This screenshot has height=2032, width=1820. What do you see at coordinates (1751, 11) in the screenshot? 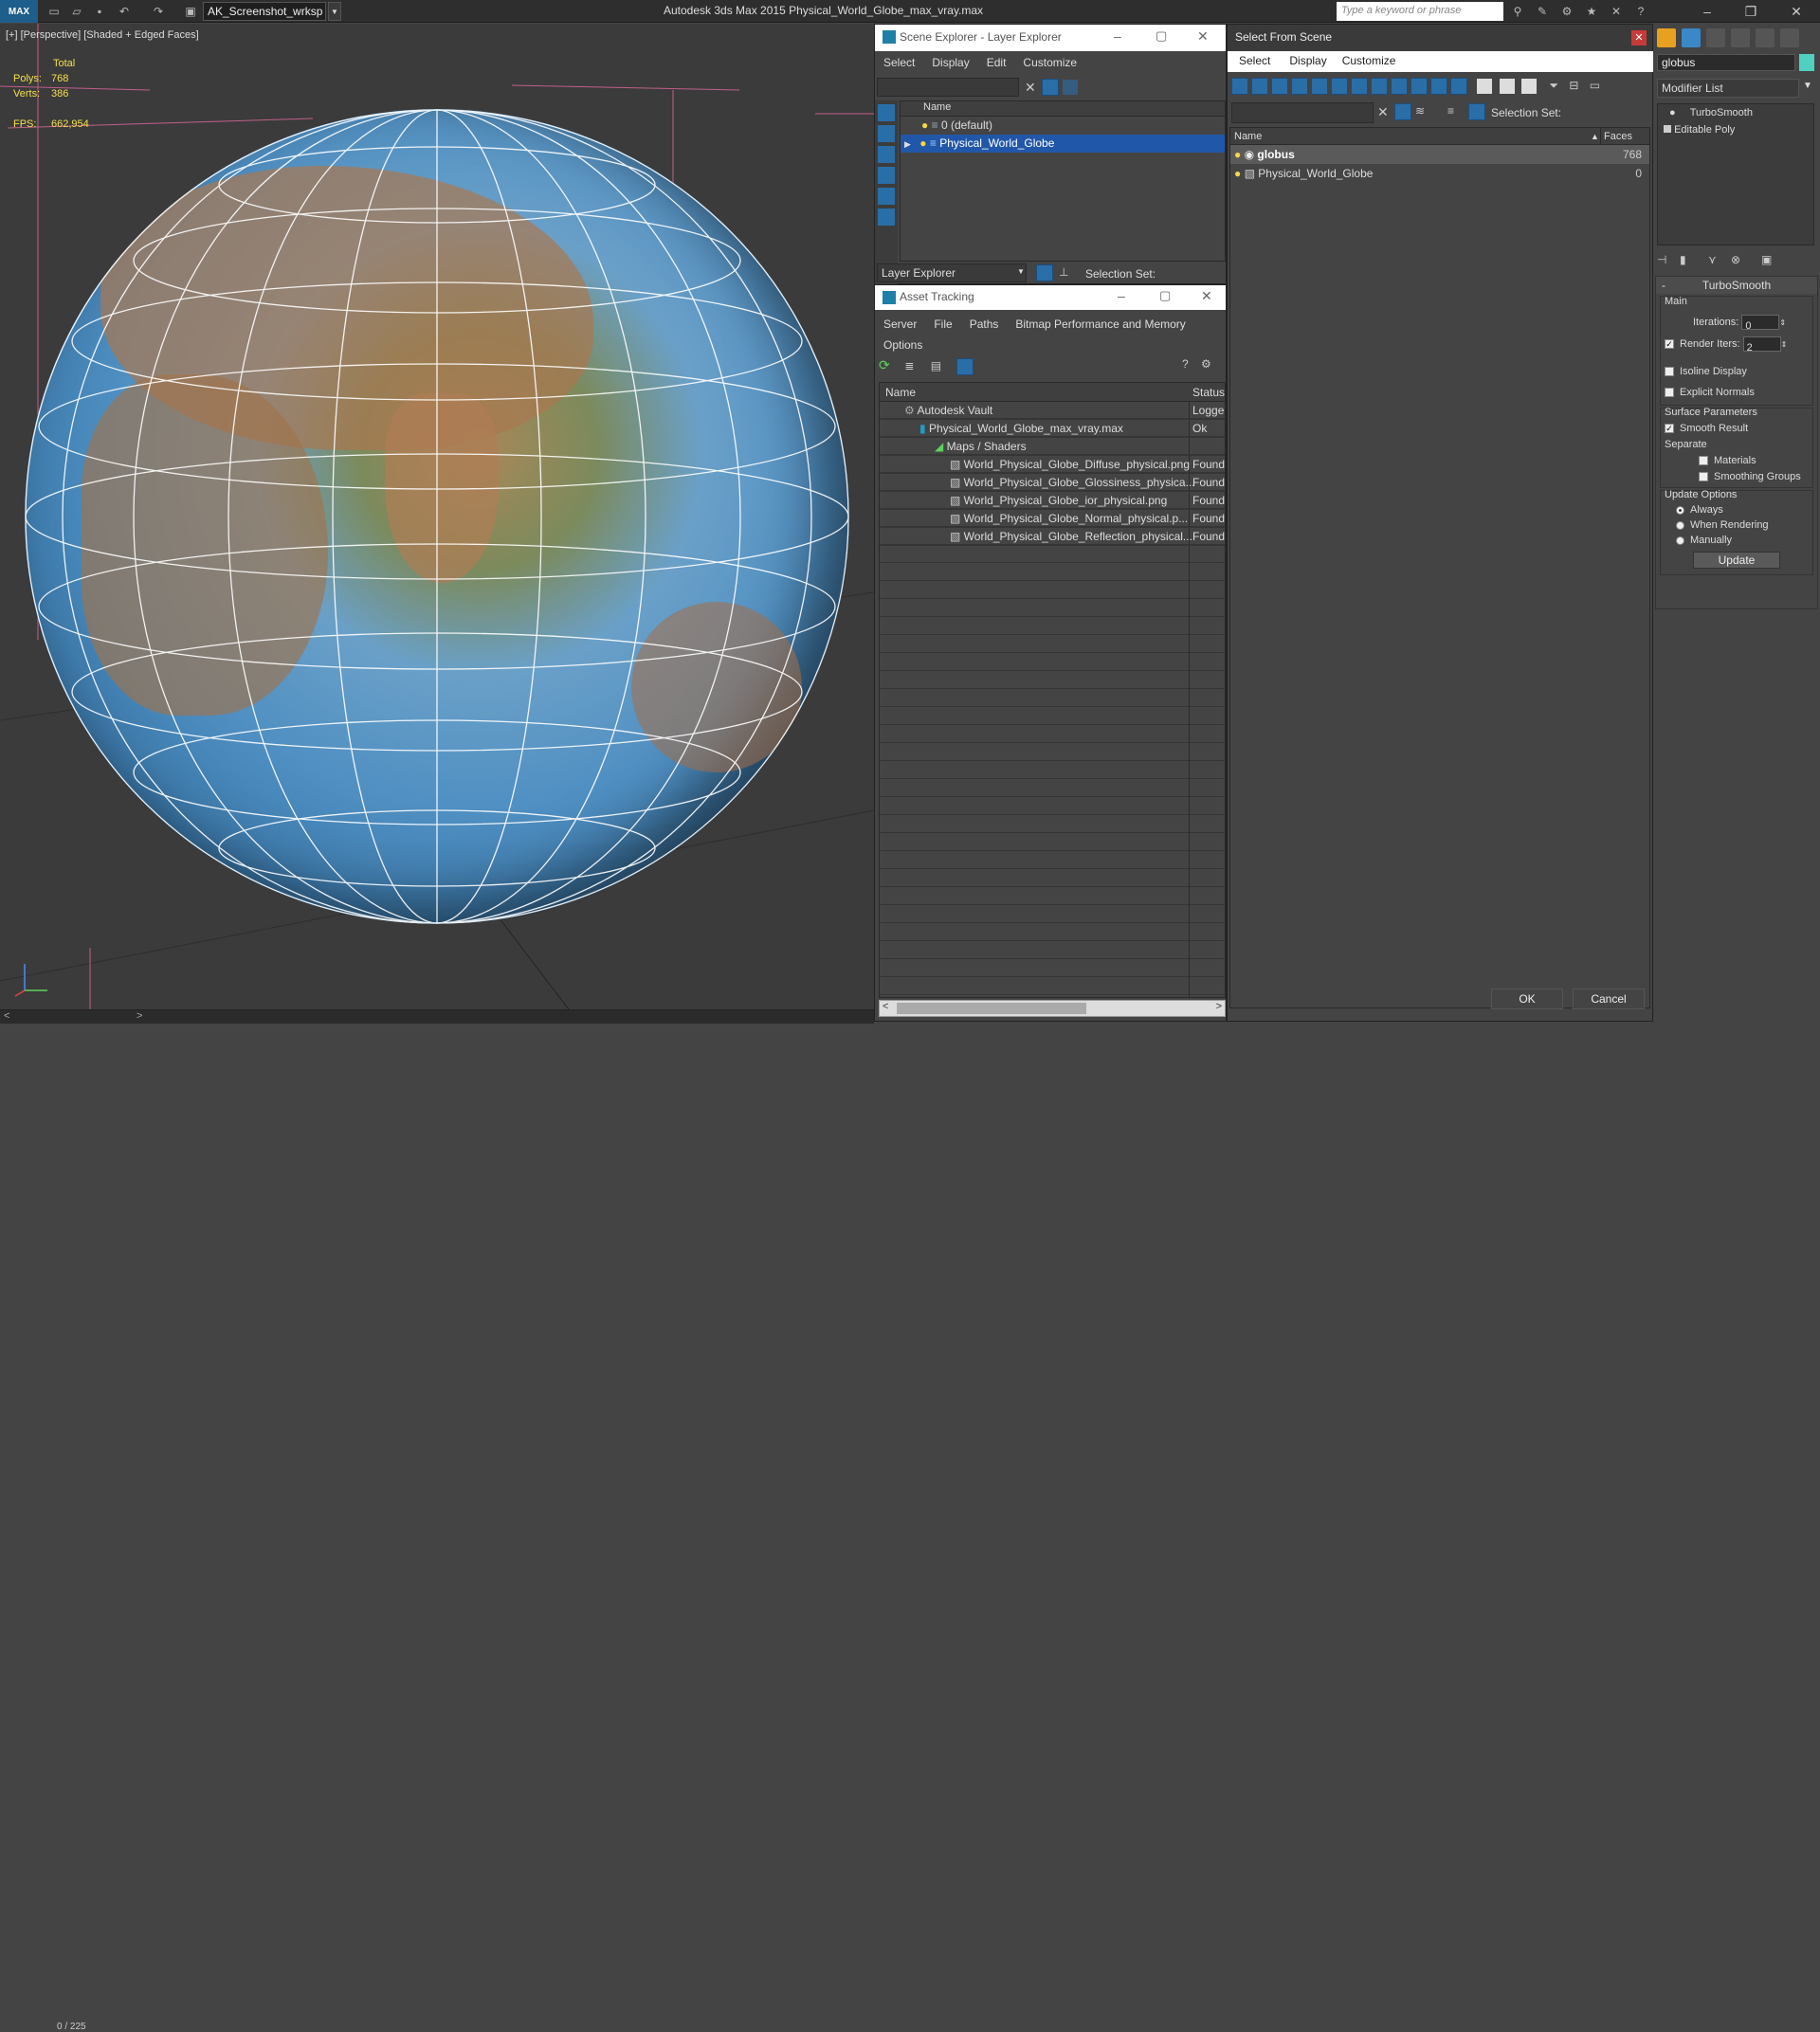
I see `restore-icon: ❐` at bounding box center [1751, 11].